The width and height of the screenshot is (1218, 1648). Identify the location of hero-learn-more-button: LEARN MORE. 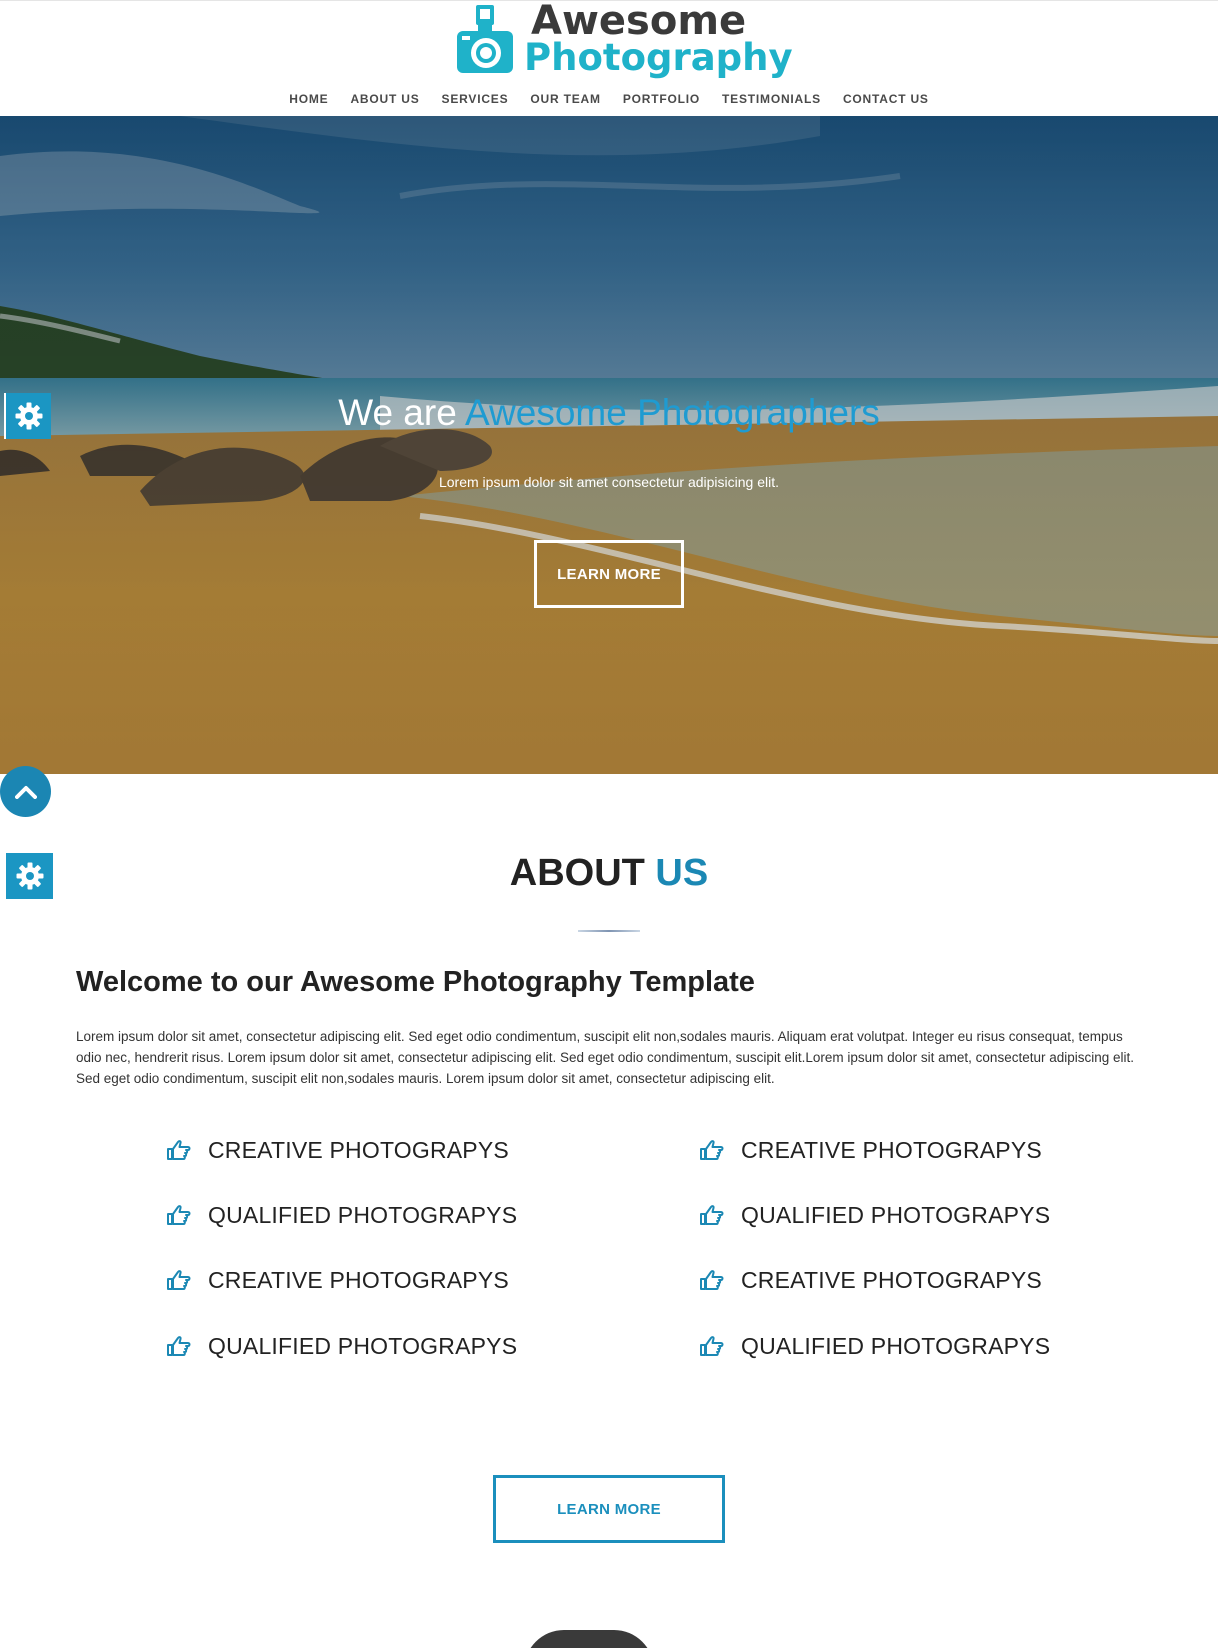
(609, 574).